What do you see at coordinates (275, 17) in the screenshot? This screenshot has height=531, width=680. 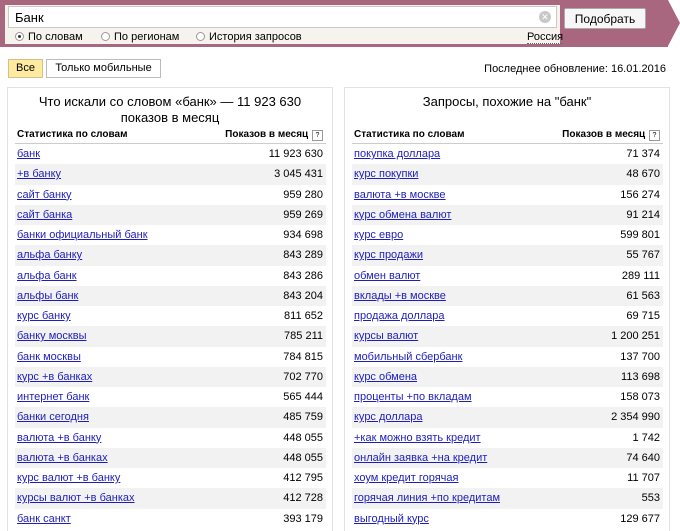 I see `search-input` at bounding box center [275, 17].